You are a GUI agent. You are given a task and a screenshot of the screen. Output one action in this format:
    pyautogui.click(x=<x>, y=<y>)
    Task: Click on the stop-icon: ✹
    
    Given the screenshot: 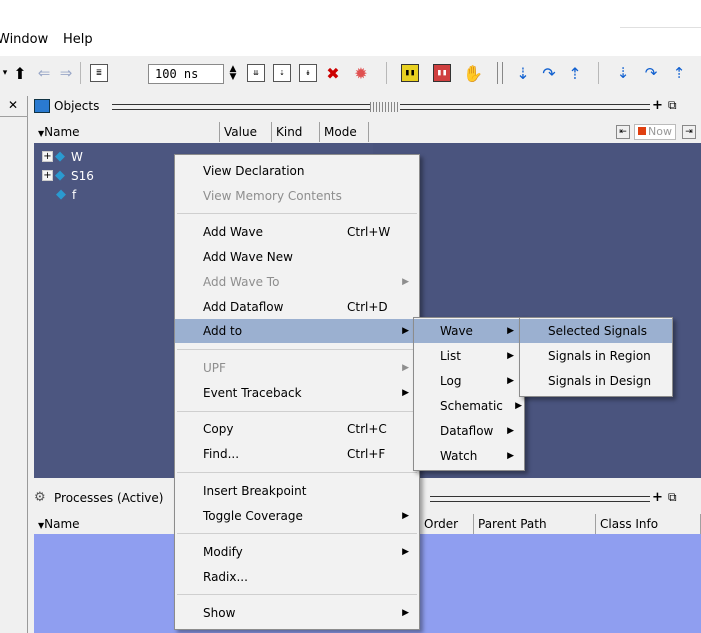 What is the action you would take?
    pyautogui.click(x=361, y=73)
    